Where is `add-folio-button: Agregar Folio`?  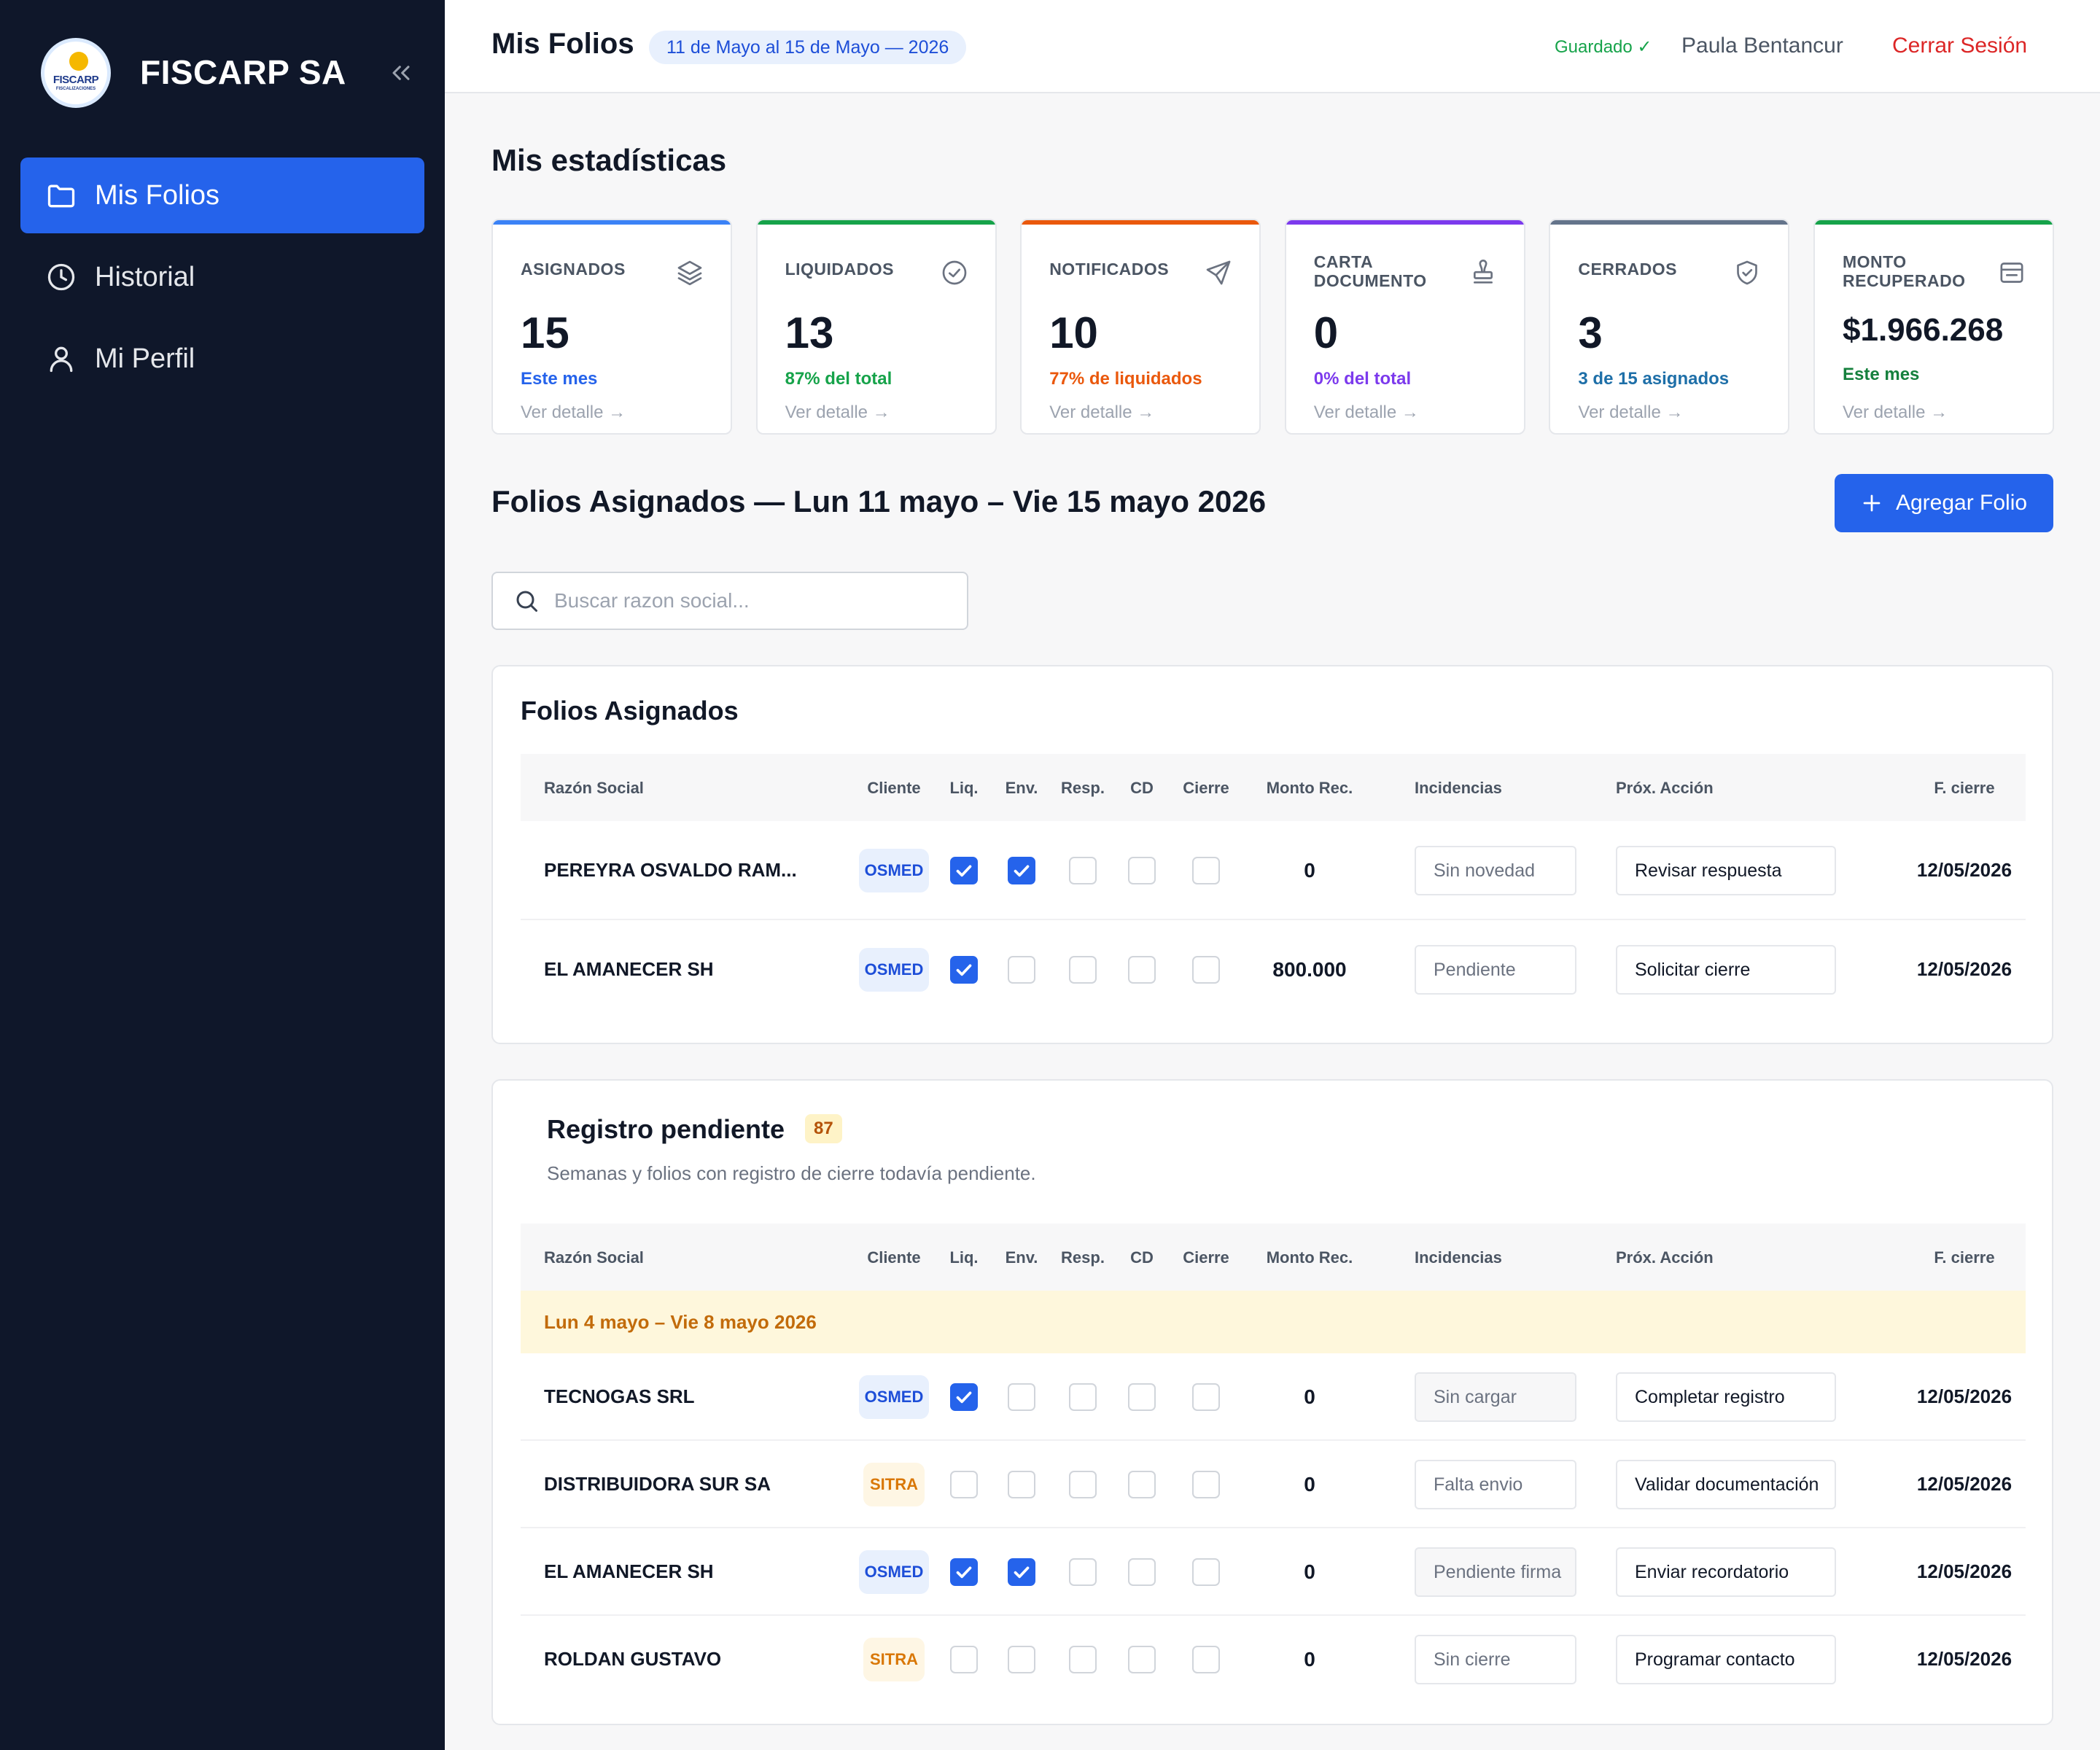
add-folio-button: Agregar Folio is located at coordinates (1944, 503).